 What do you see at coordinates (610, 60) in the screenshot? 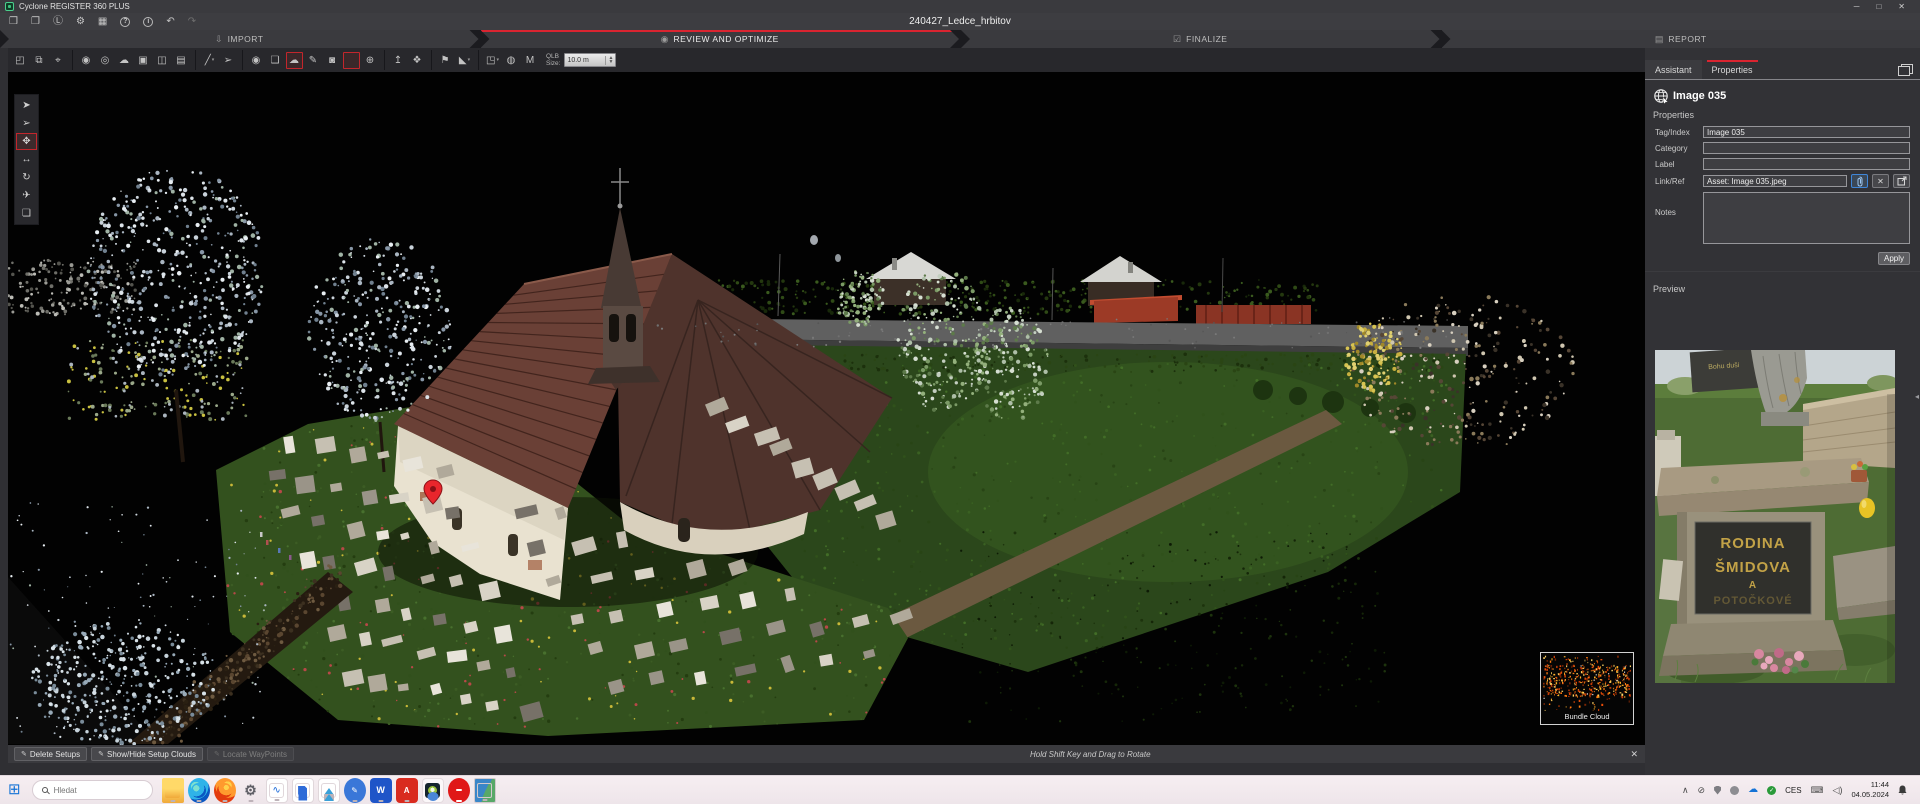
I see `qlb-spinner: ▲ ▼` at bounding box center [610, 60].